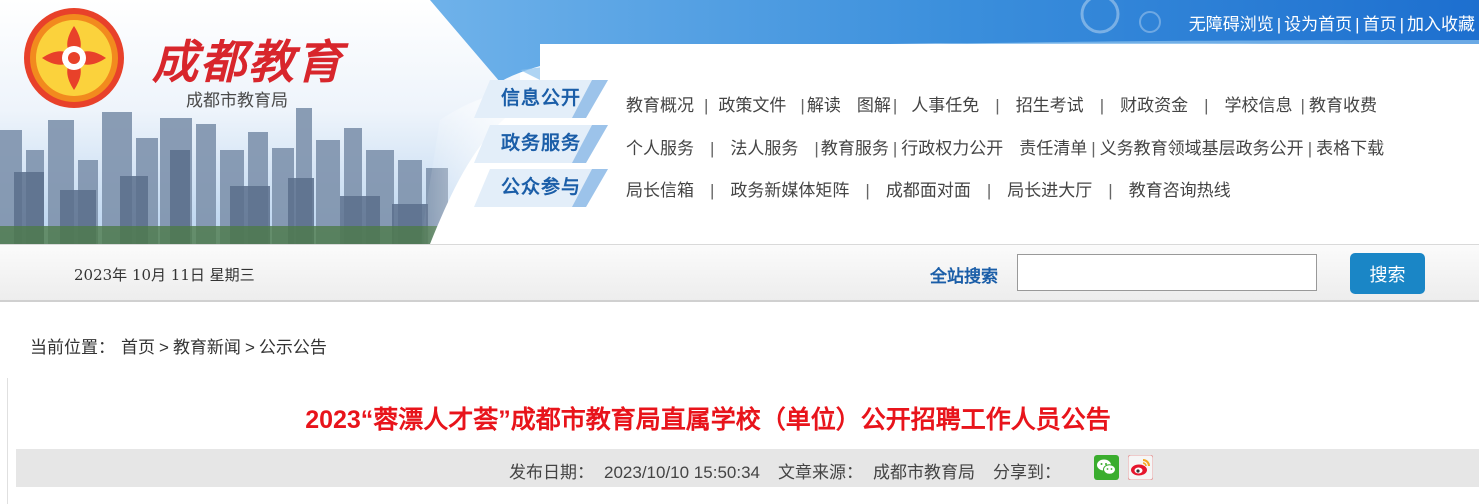 The width and height of the screenshot is (1479, 504). Describe the element at coordinates (708, 420) in the screenshot. I see `article-title: 2023“蓉漂人才荟”成都市教育局直属学校（单位）公开招聘工作人员公告` at that location.